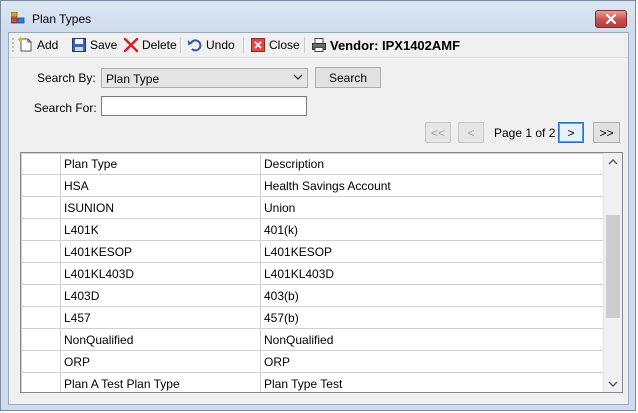 The image size is (638, 413). Describe the element at coordinates (432, 207) in the screenshot. I see `description-cell: Union` at that location.